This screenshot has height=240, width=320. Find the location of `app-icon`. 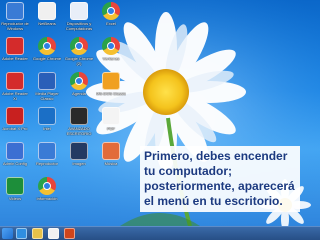

app-icon is located at coordinates (79, 116).